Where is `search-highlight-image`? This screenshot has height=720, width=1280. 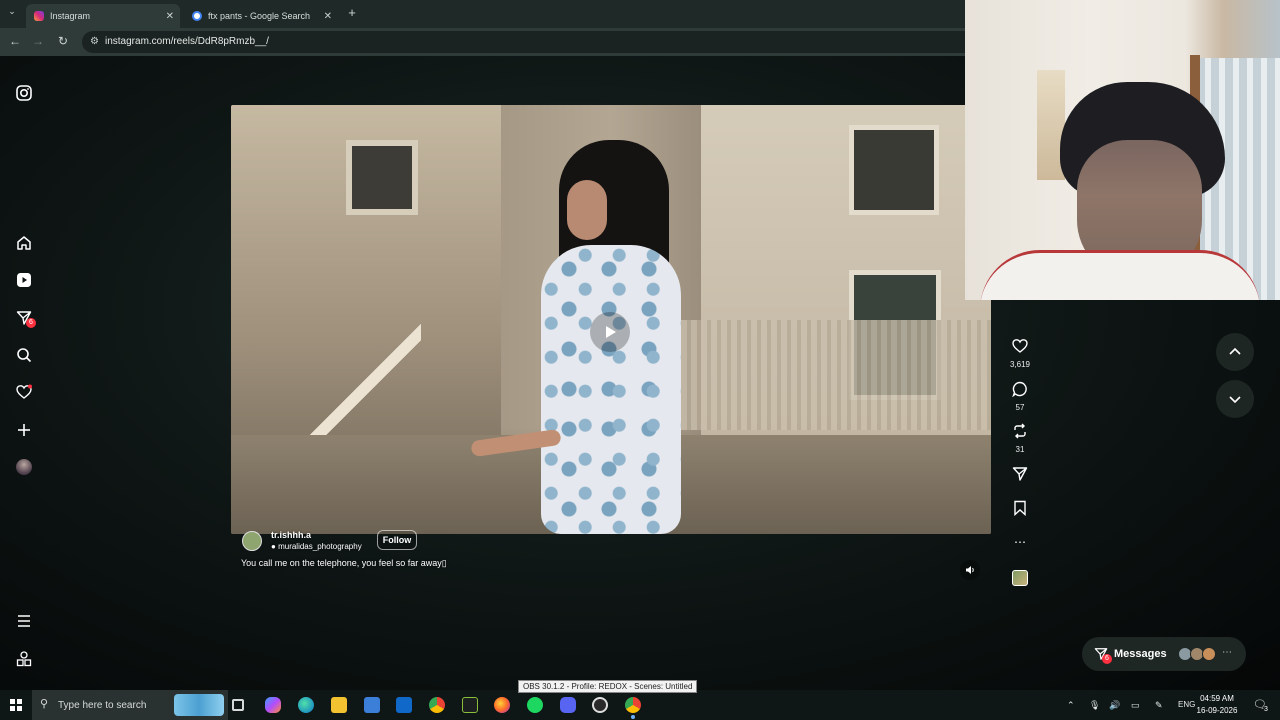
search-highlight-image is located at coordinates (199, 705).